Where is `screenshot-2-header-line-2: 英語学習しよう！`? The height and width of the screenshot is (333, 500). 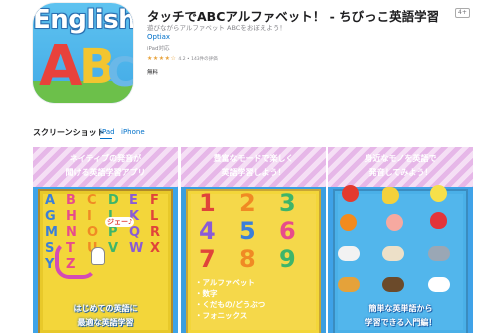 screenshot-2-header-line-2: 英語学習しよう！ is located at coordinates (253, 172).